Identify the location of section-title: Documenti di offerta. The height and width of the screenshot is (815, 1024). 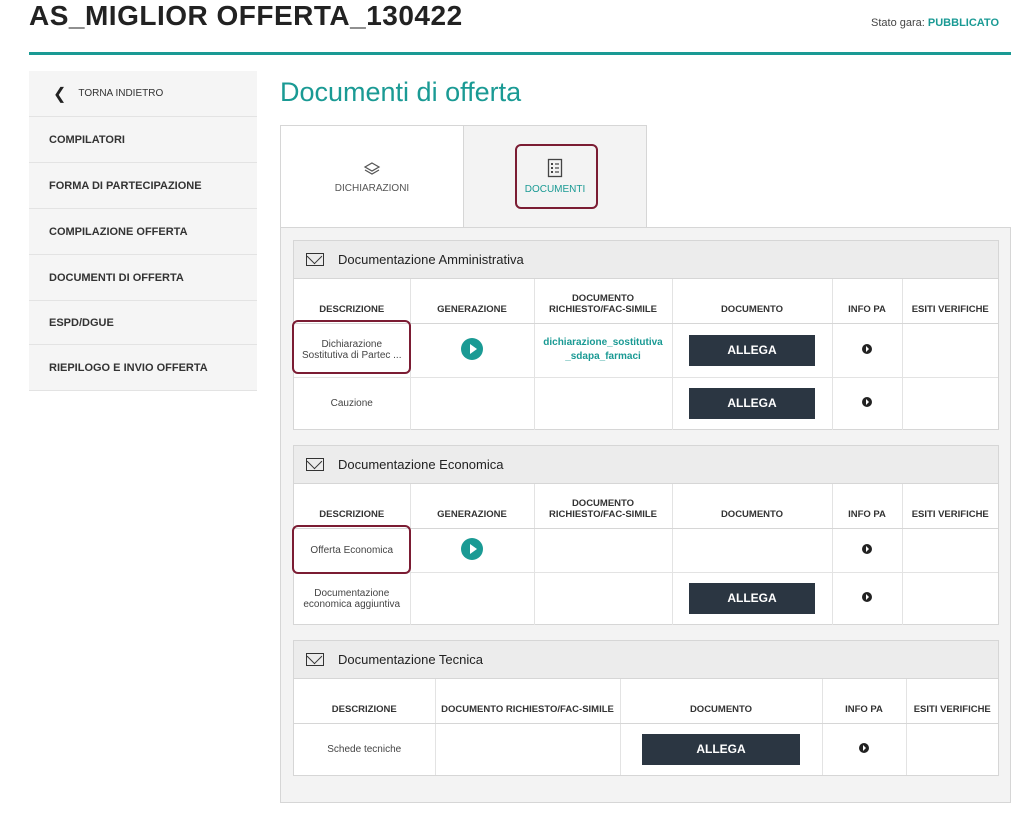
(401, 92).